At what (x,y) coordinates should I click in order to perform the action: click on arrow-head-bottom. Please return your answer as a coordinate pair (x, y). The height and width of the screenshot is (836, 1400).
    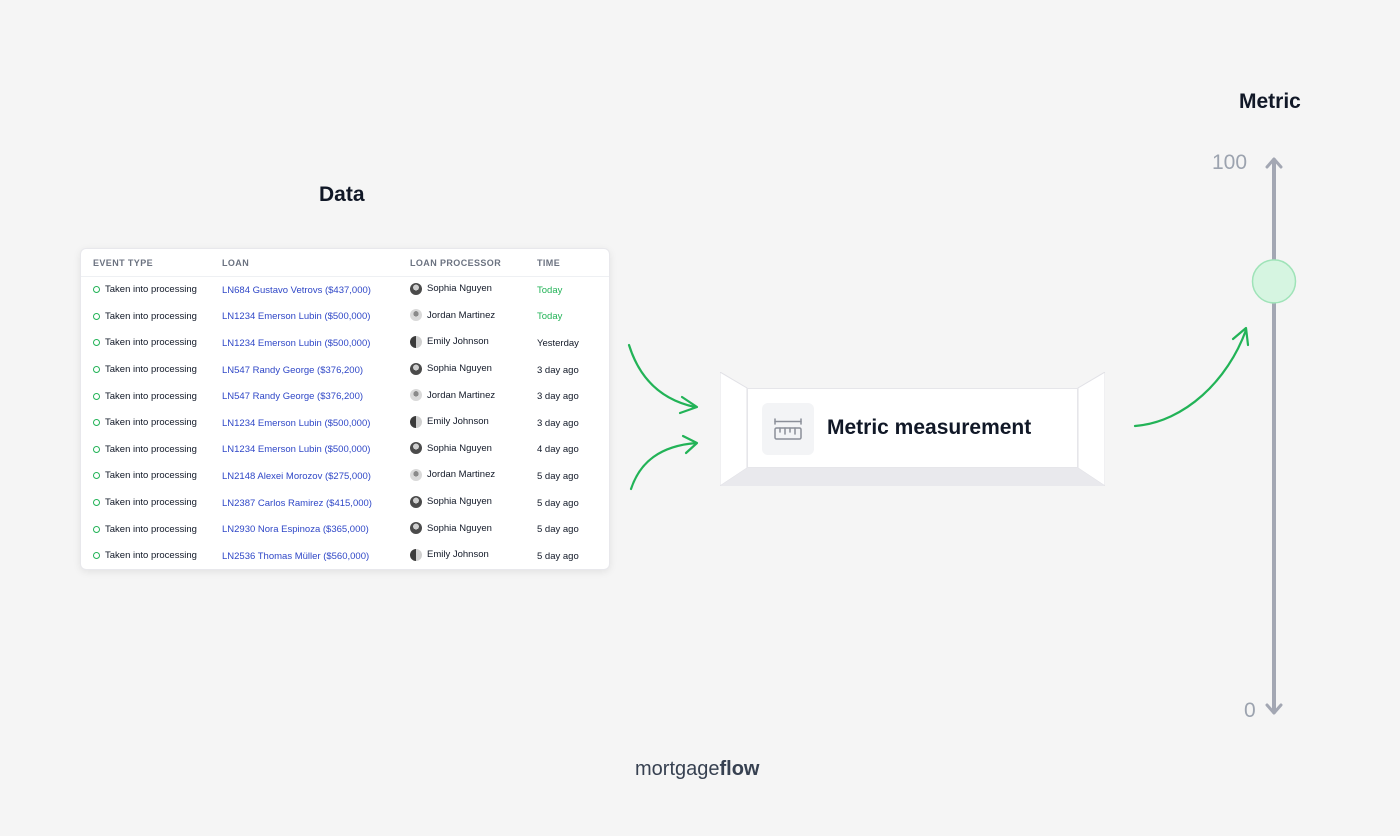
    Looking at the image, I should click on (690, 444).